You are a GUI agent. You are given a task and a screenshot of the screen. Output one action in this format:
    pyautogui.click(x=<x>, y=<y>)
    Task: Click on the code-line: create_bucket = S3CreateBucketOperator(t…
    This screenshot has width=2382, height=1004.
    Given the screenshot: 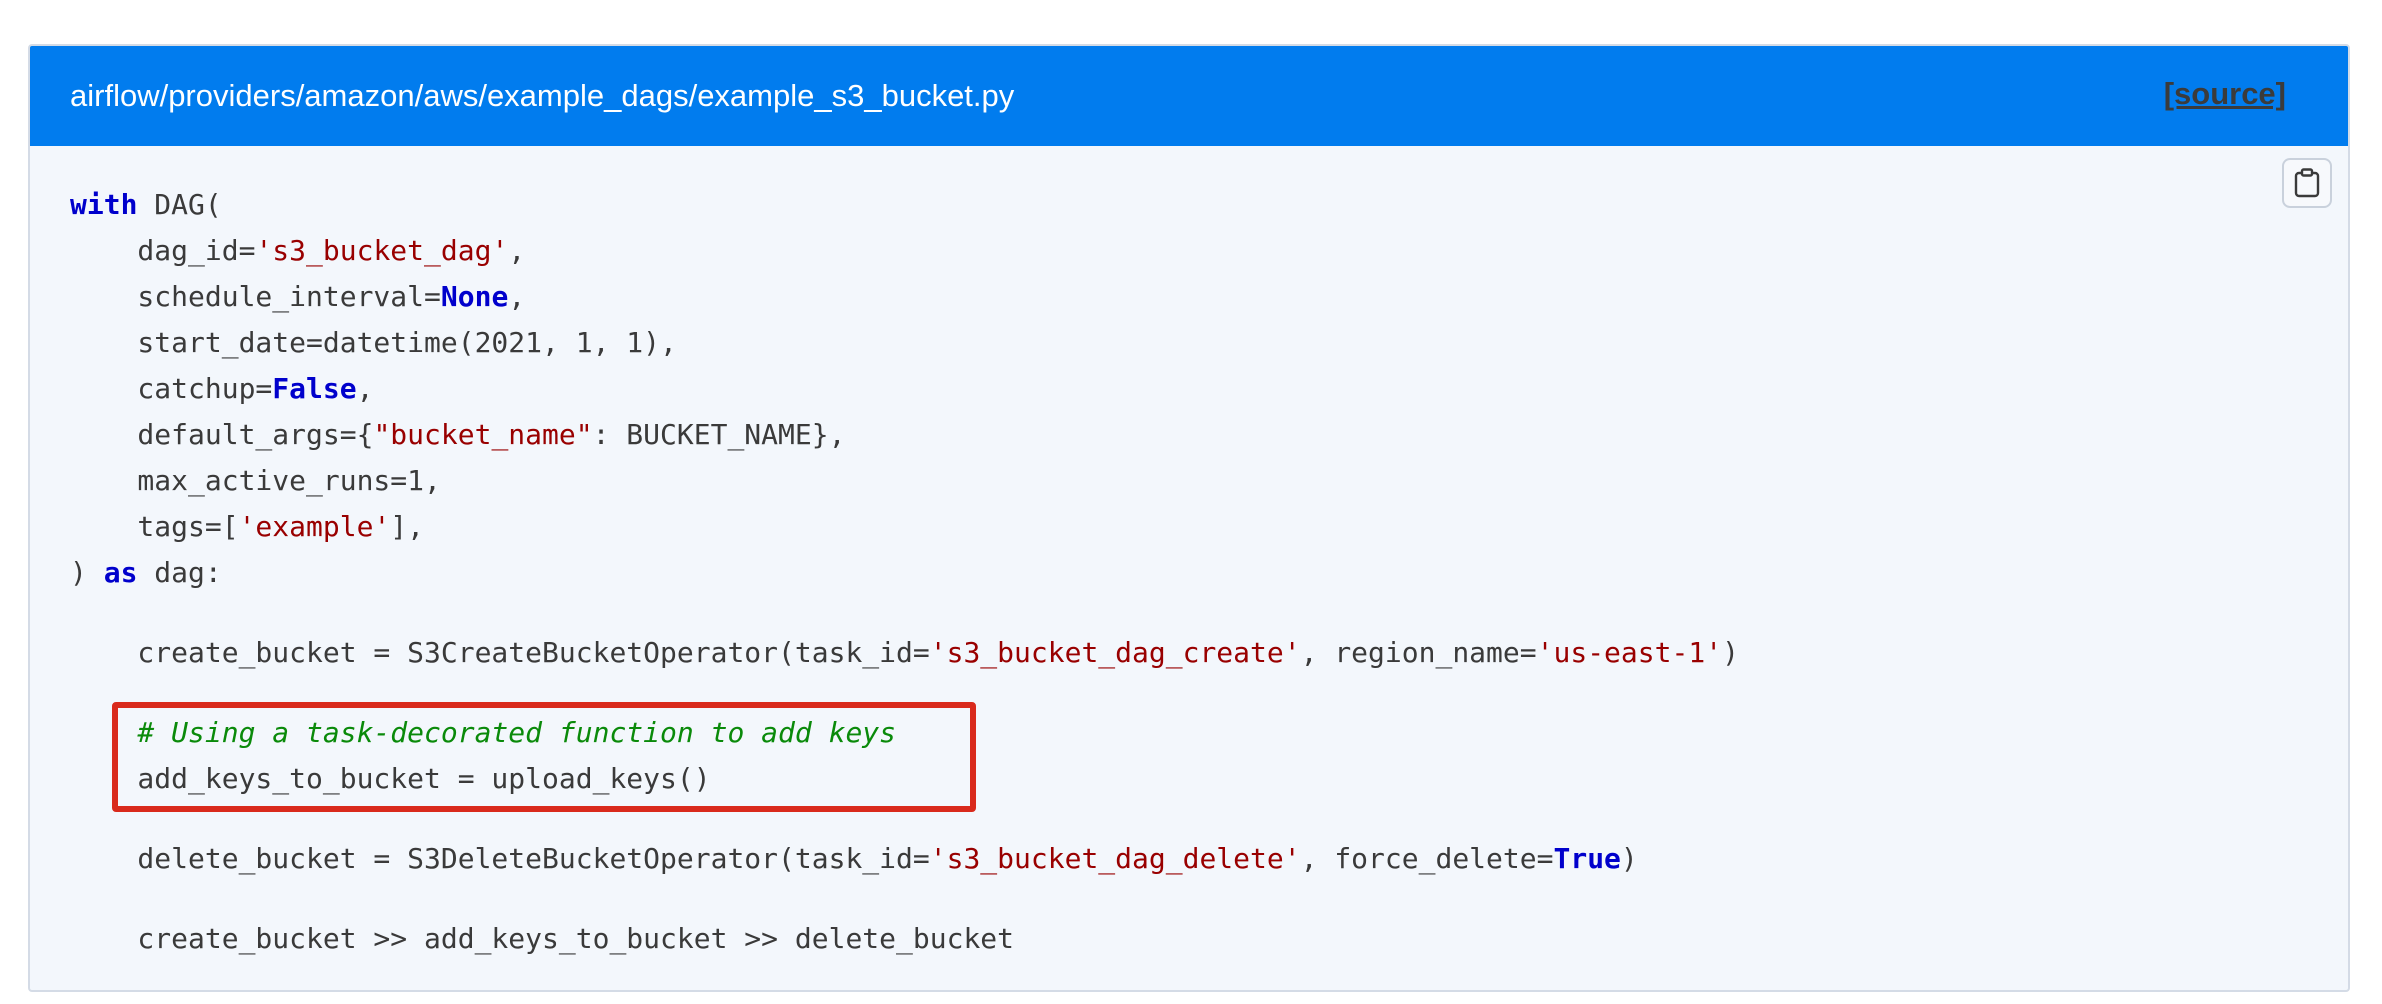 What is the action you would take?
    pyautogui.click(x=1164, y=653)
    